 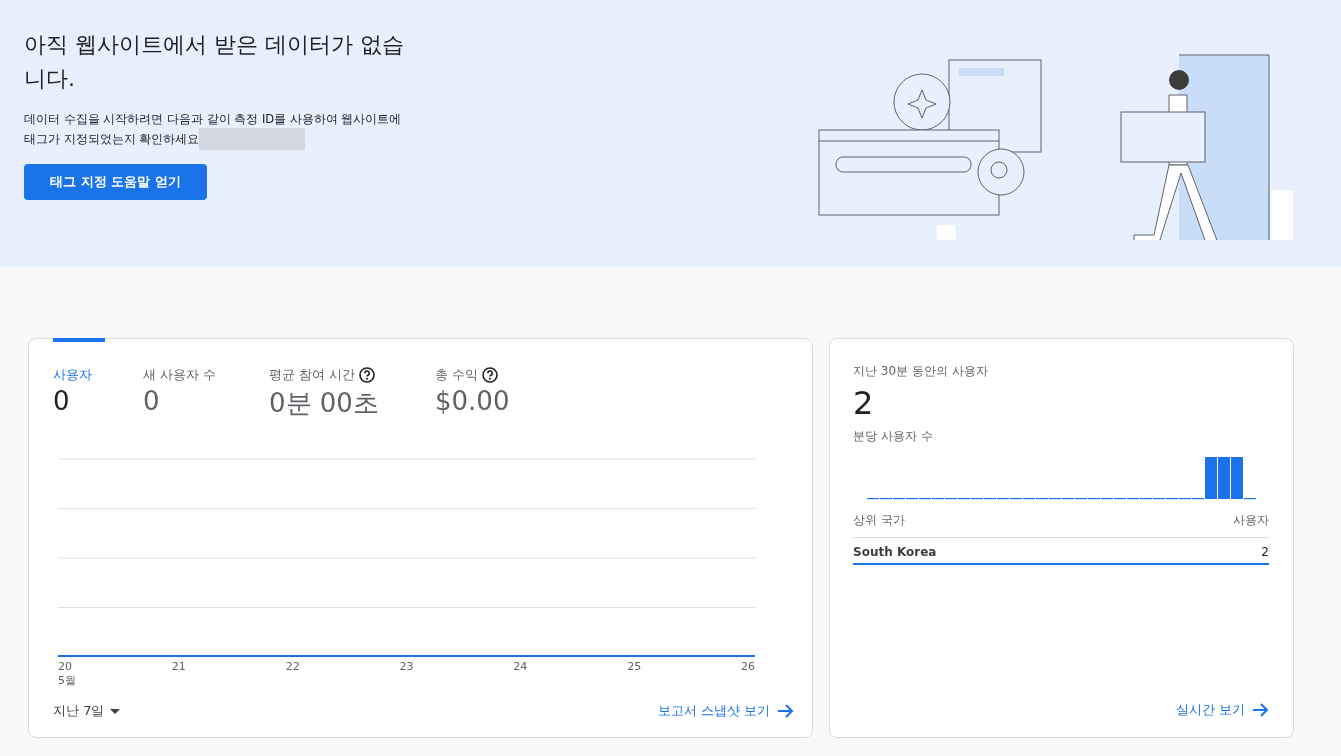 What do you see at coordinates (1265, 552) in the screenshot?
I see `user-count-cell: 2` at bounding box center [1265, 552].